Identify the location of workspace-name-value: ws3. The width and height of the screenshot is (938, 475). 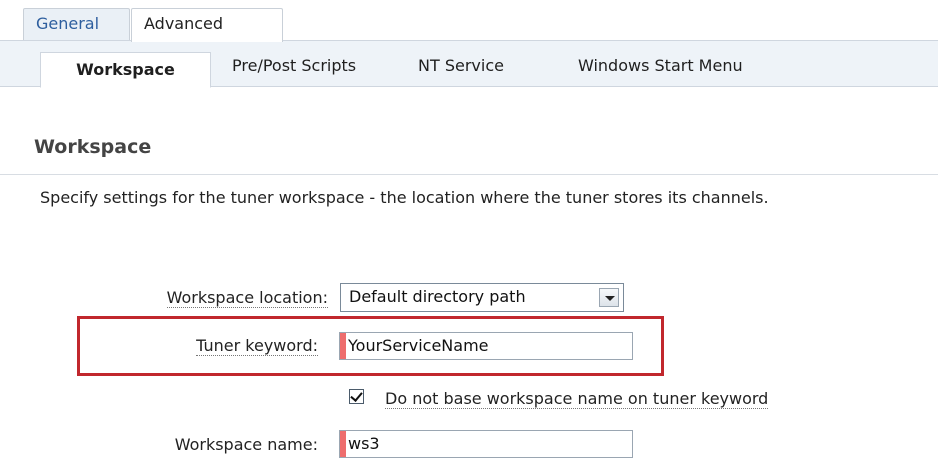
(364, 443).